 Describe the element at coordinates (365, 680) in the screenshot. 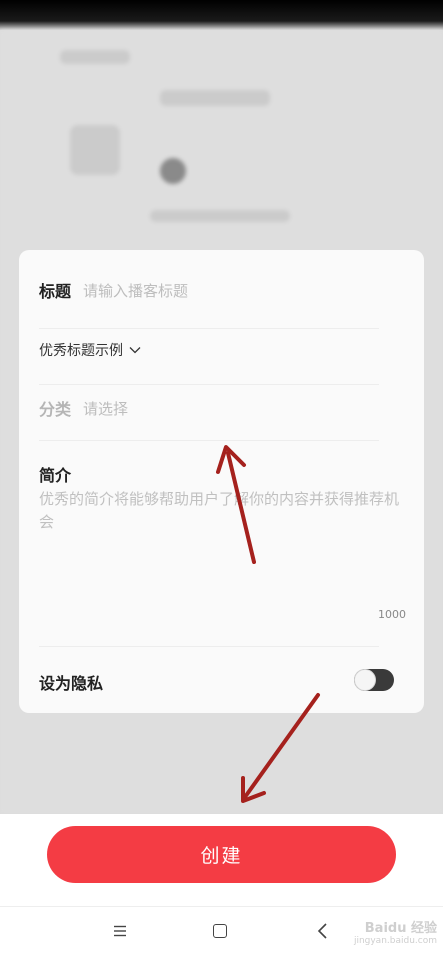

I see `toggle-knob` at that location.